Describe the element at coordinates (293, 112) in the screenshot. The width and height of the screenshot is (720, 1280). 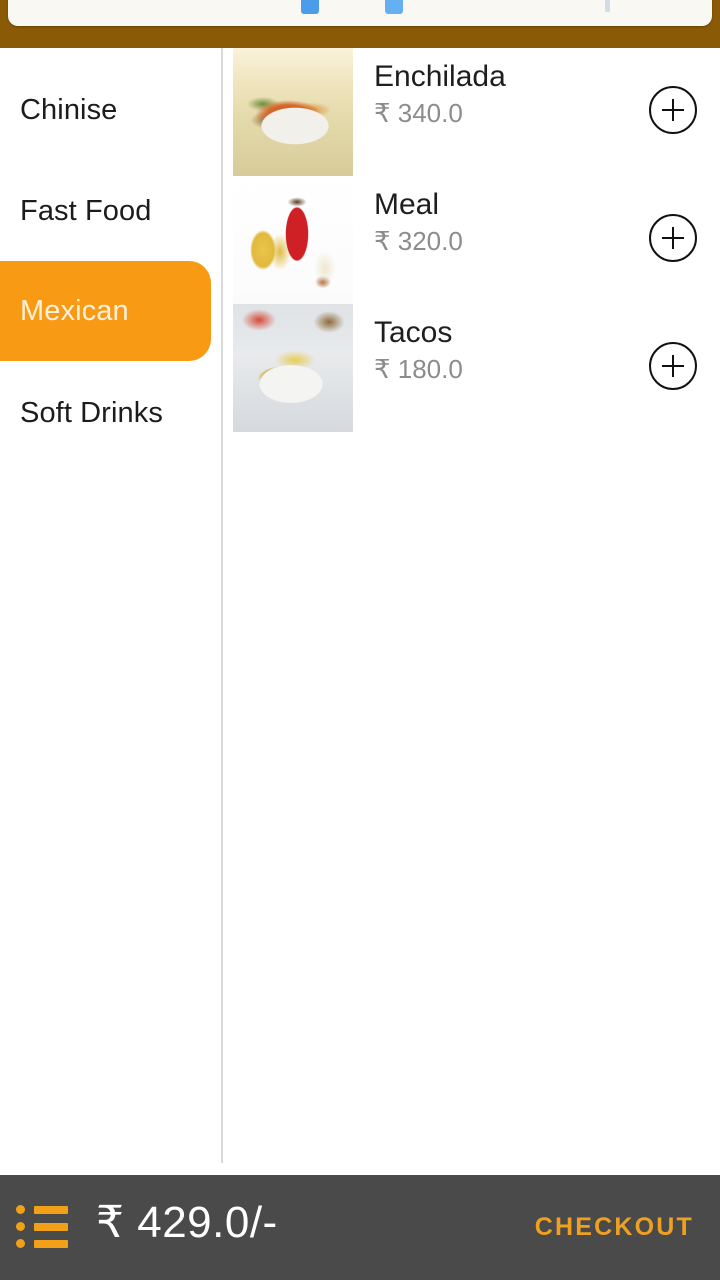
I see `enchilada-photo` at that location.